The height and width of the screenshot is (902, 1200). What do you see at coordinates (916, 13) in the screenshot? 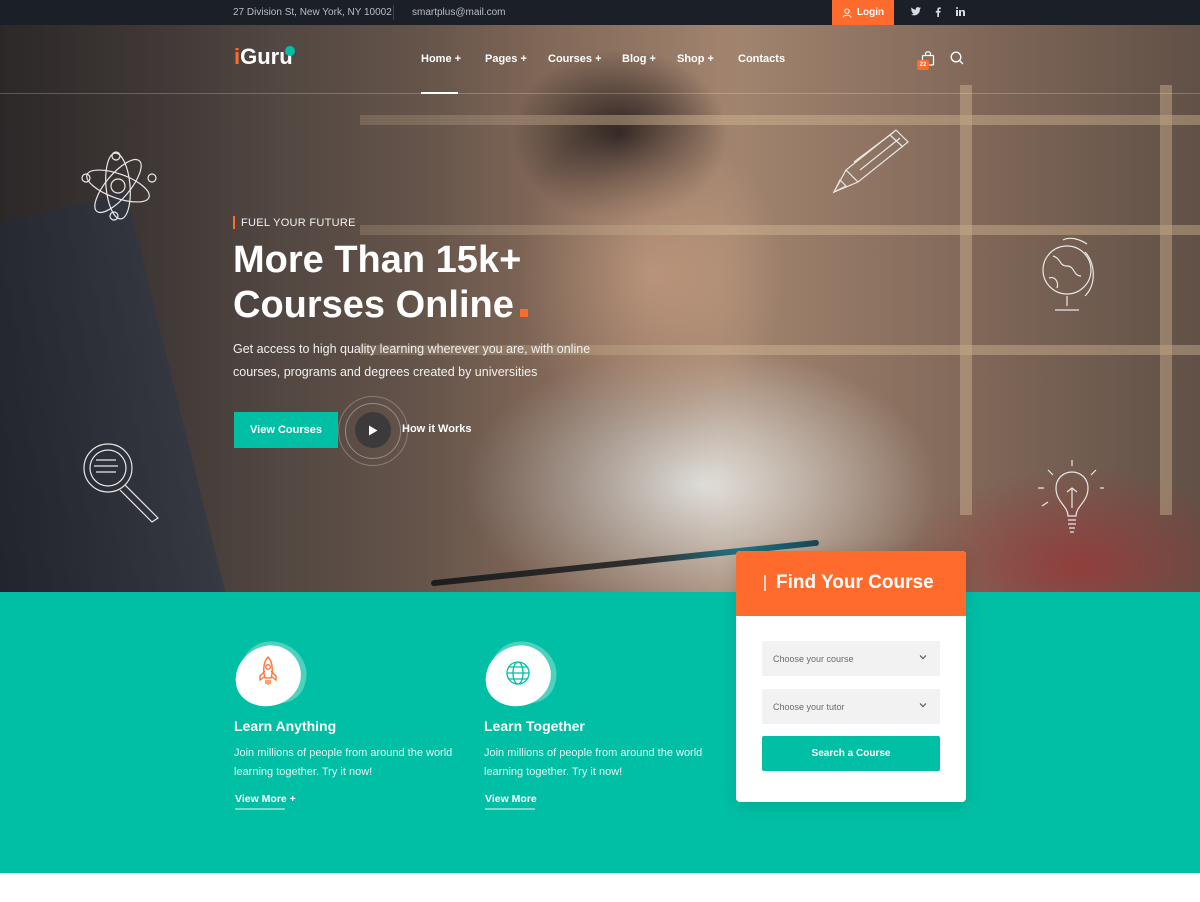
I see `twitter-icon` at bounding box center [916, 13].